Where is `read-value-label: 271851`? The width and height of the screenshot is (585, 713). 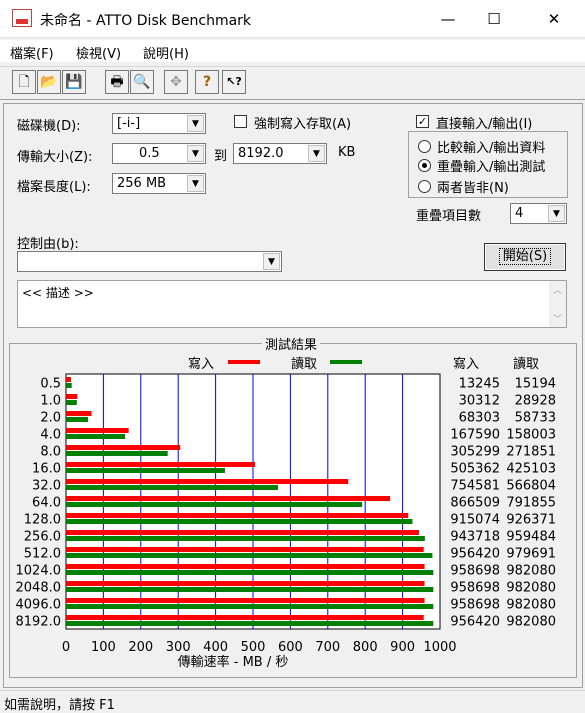 read-value-label: 271851 is located at coordinates (531, 452).